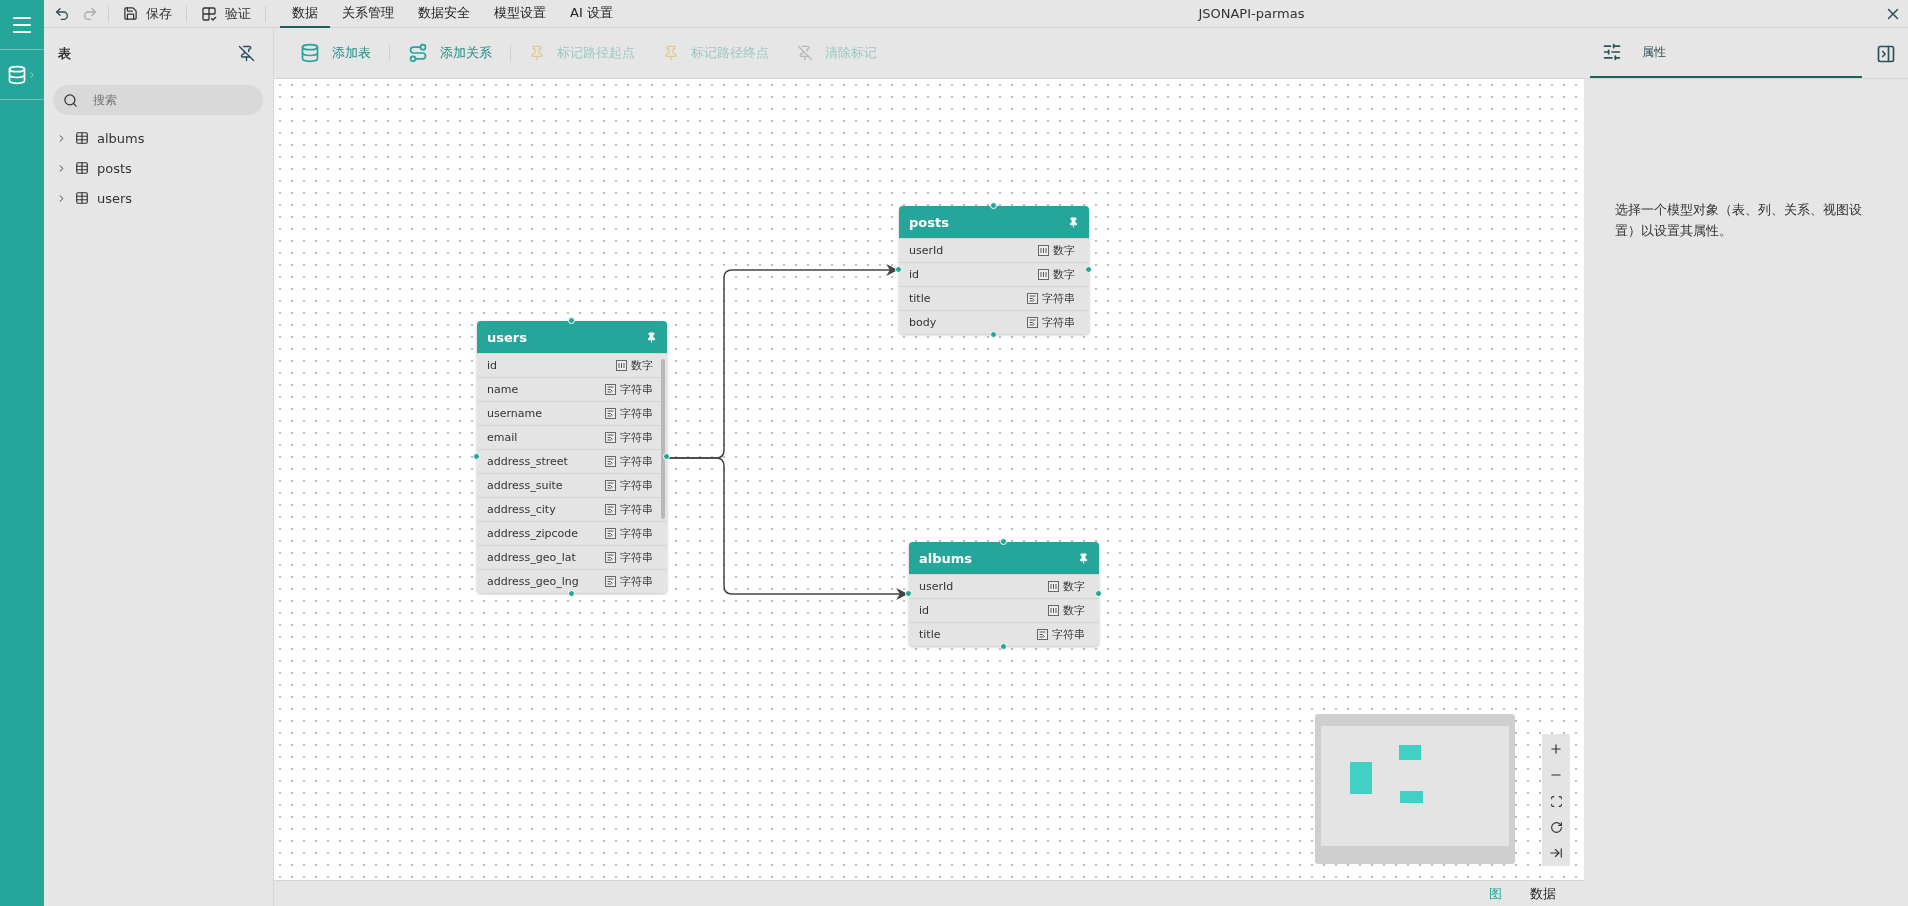 Image resolution: width=1908 pixels, height=906 pixels. What do you see at coordinates (158, 100) in the screenshot?
I see `search-field: 搜索` at bounding box center [158, 100].